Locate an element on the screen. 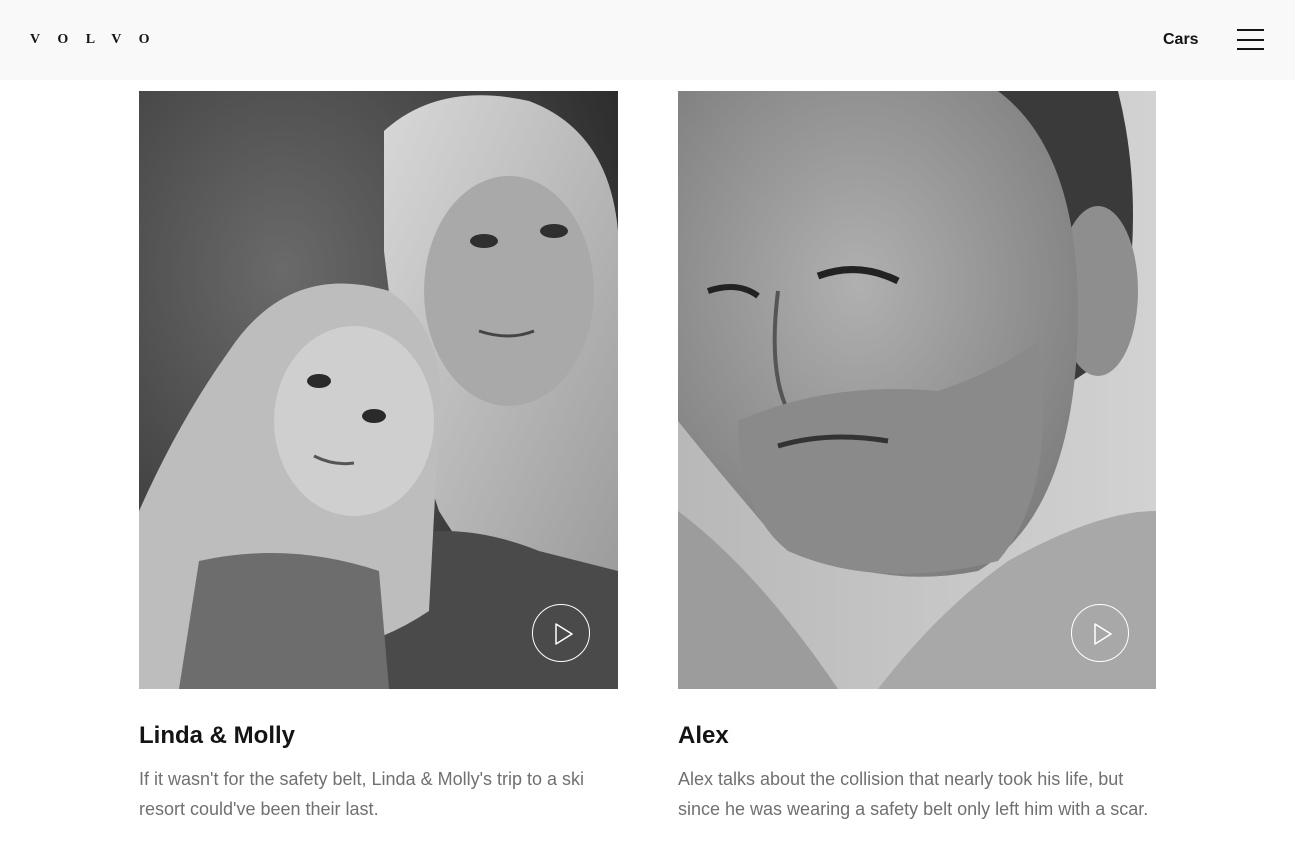 This screenshot has height=843, width=1295. hamburger-menu-icon is located at coordinates (1250, 39).